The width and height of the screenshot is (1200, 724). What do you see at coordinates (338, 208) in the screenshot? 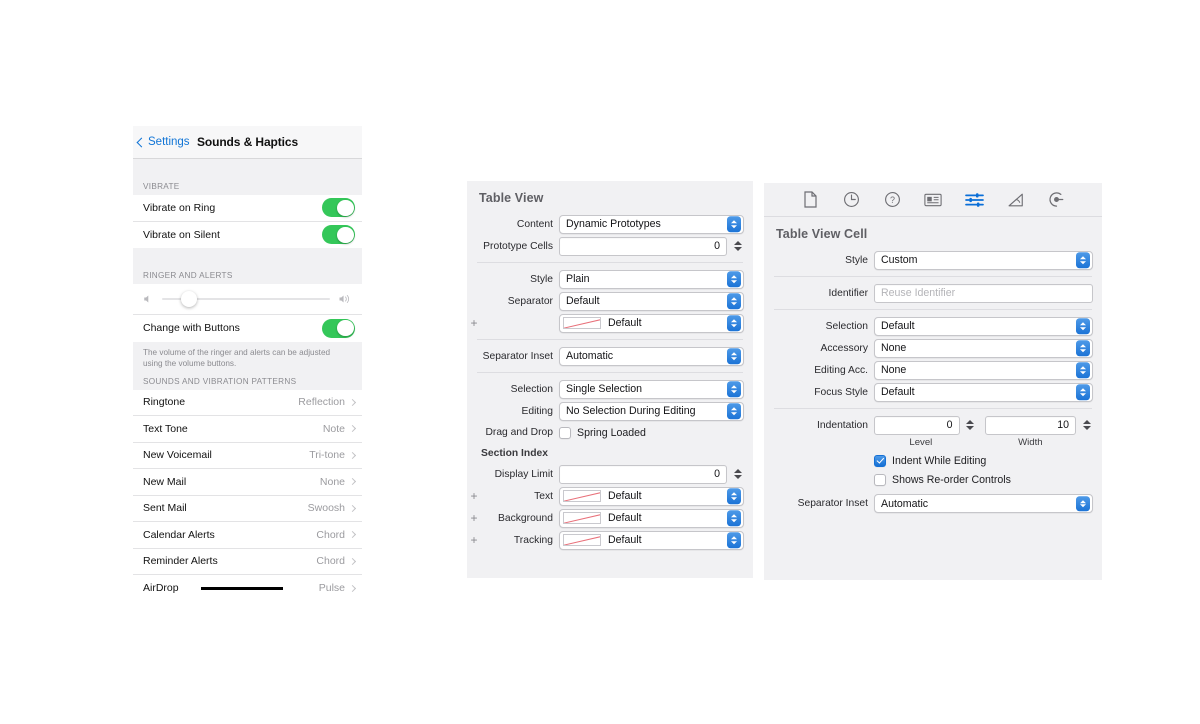
I see `vibrate-on-ring-toggle` at bounding box center [338, 208].